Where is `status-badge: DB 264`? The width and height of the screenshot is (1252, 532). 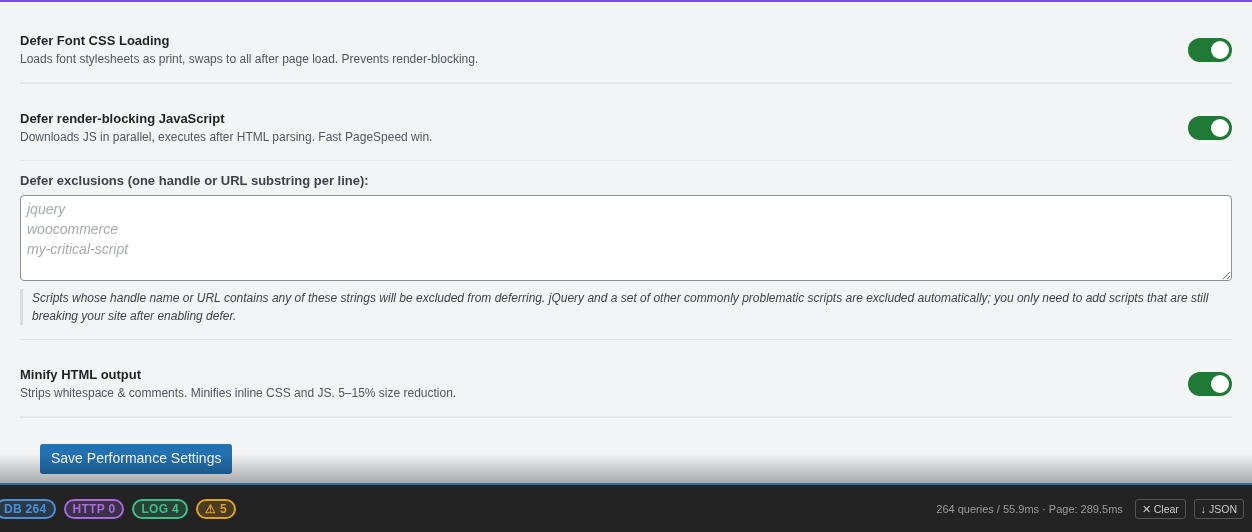
status-badge: DB 264 is located at coordinates (28, 508).